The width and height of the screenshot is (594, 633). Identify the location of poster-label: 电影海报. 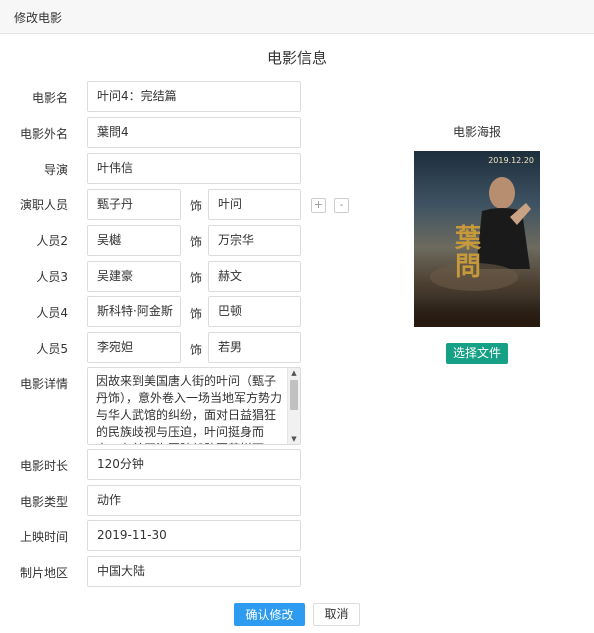
(476, 132).